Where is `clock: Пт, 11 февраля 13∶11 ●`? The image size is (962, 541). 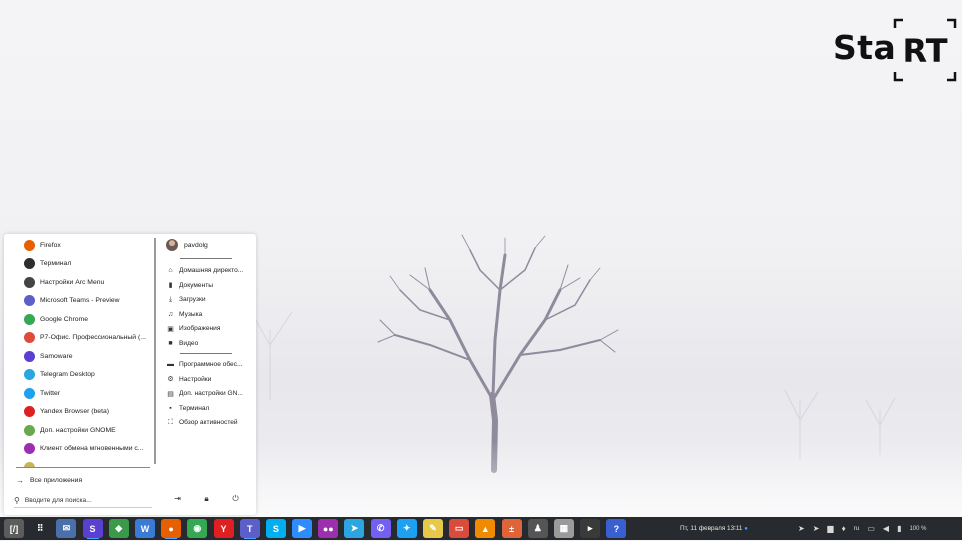 clock: Пт, 11 февраля 13∶11 ● is located at coordinates (714, 528).